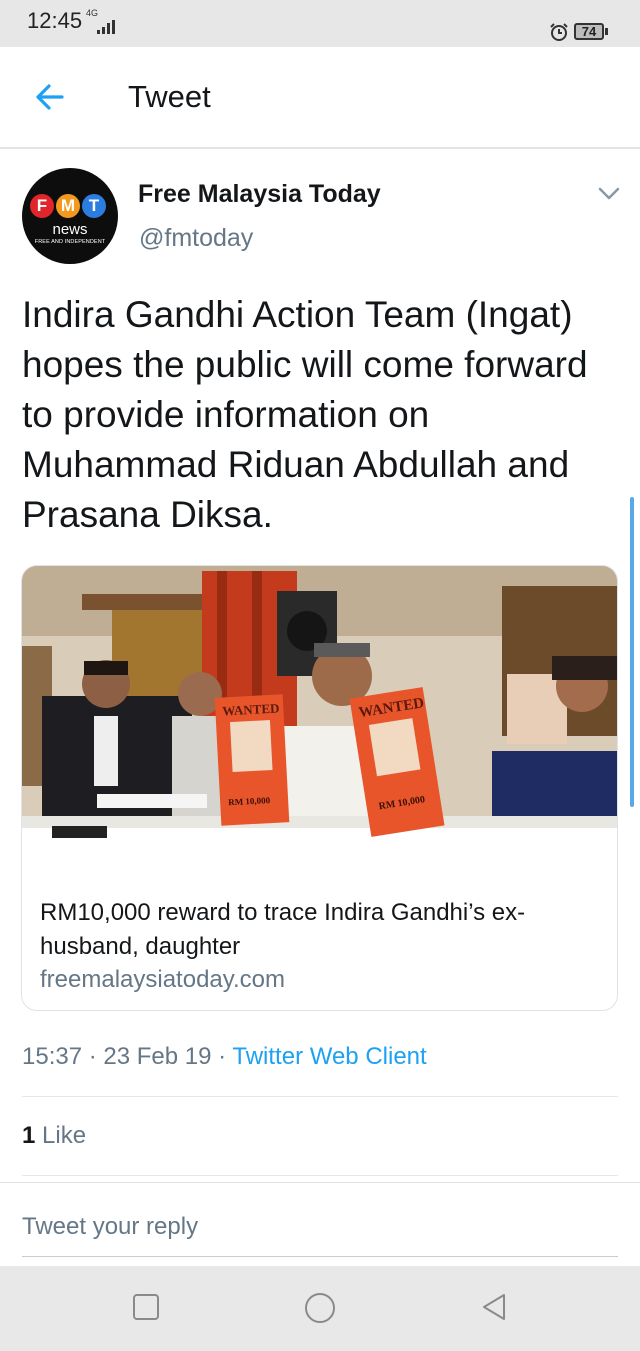  I want to click on tweet-date: 23 Feb 19, so click(157, 1056).